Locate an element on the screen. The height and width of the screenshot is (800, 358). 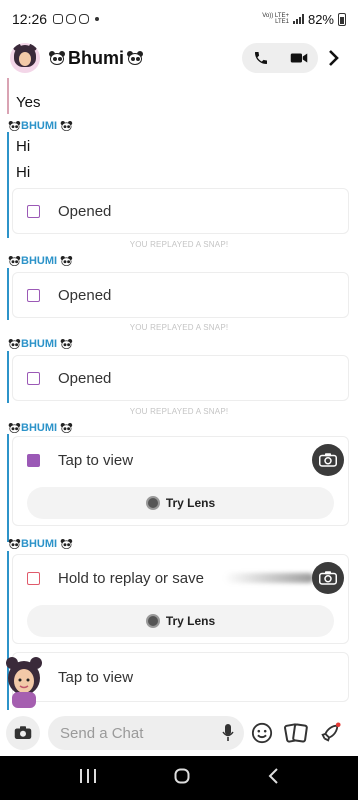
avatar is located at coordinates (25, 58).